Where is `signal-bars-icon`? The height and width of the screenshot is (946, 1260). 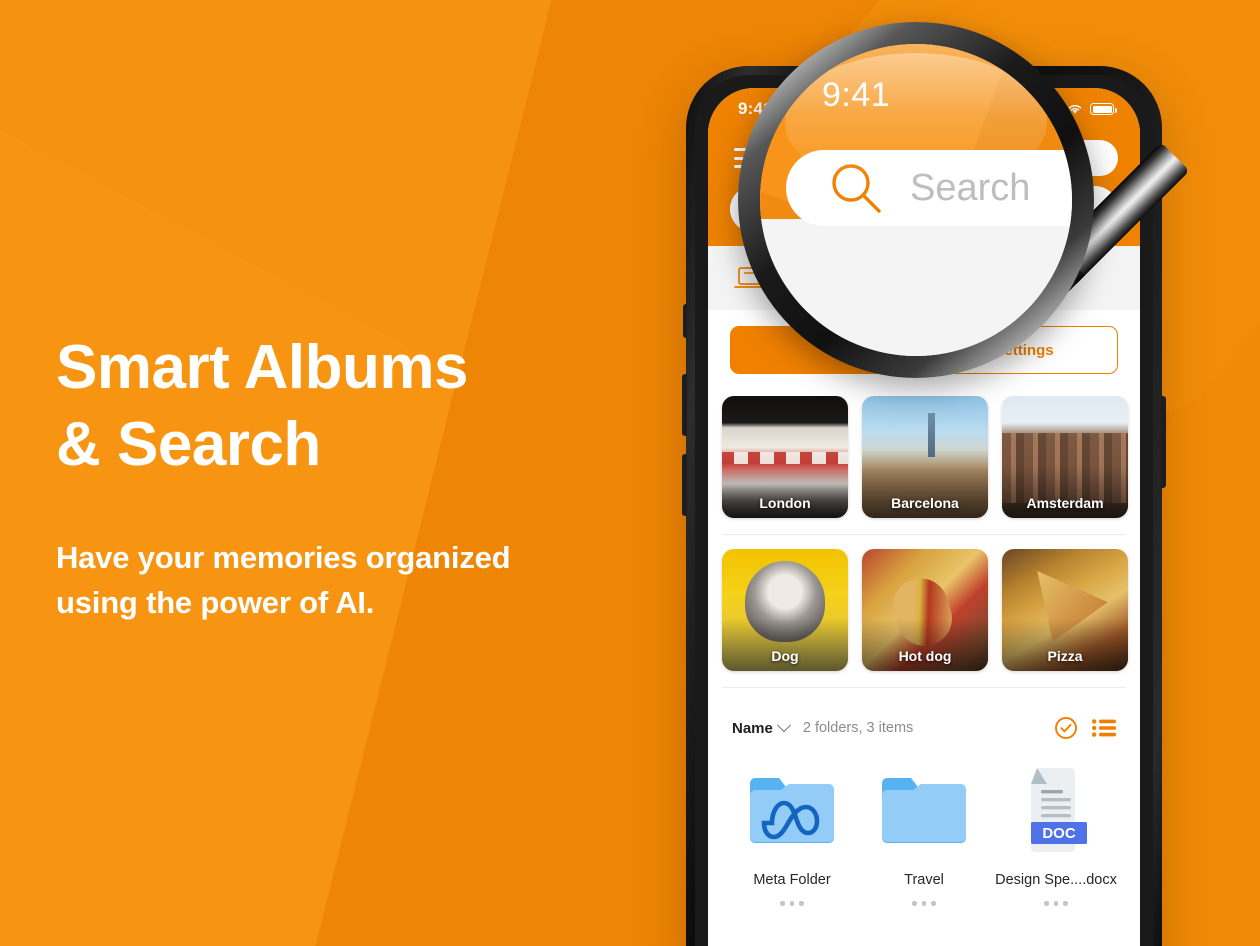 signal-bars-icon is located at coordinates (1051, 109).